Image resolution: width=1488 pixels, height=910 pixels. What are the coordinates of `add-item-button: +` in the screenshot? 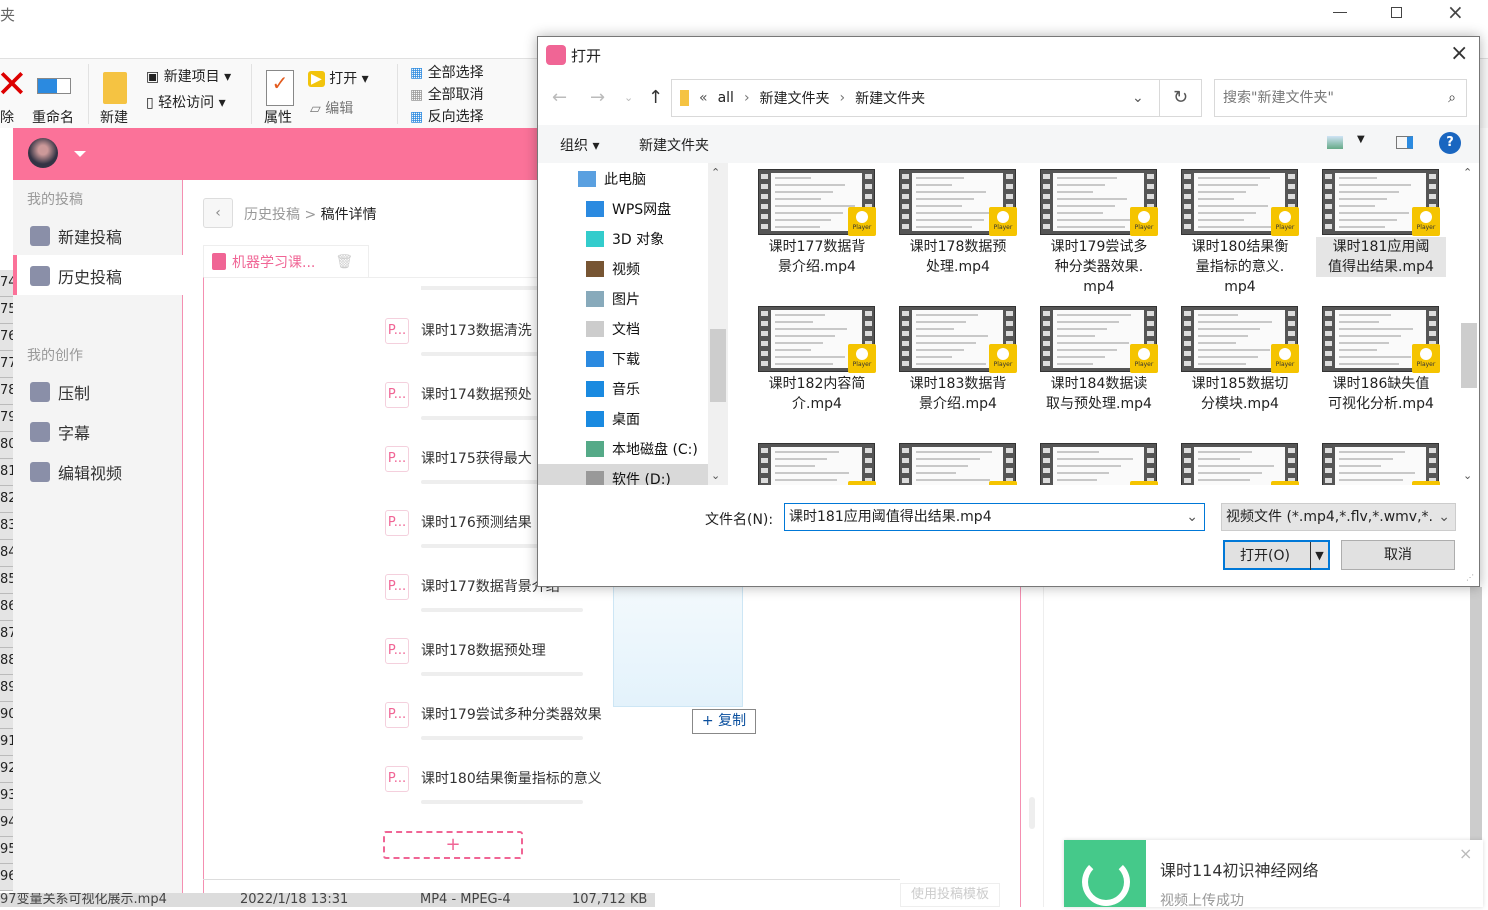 It's located at (453, 845).